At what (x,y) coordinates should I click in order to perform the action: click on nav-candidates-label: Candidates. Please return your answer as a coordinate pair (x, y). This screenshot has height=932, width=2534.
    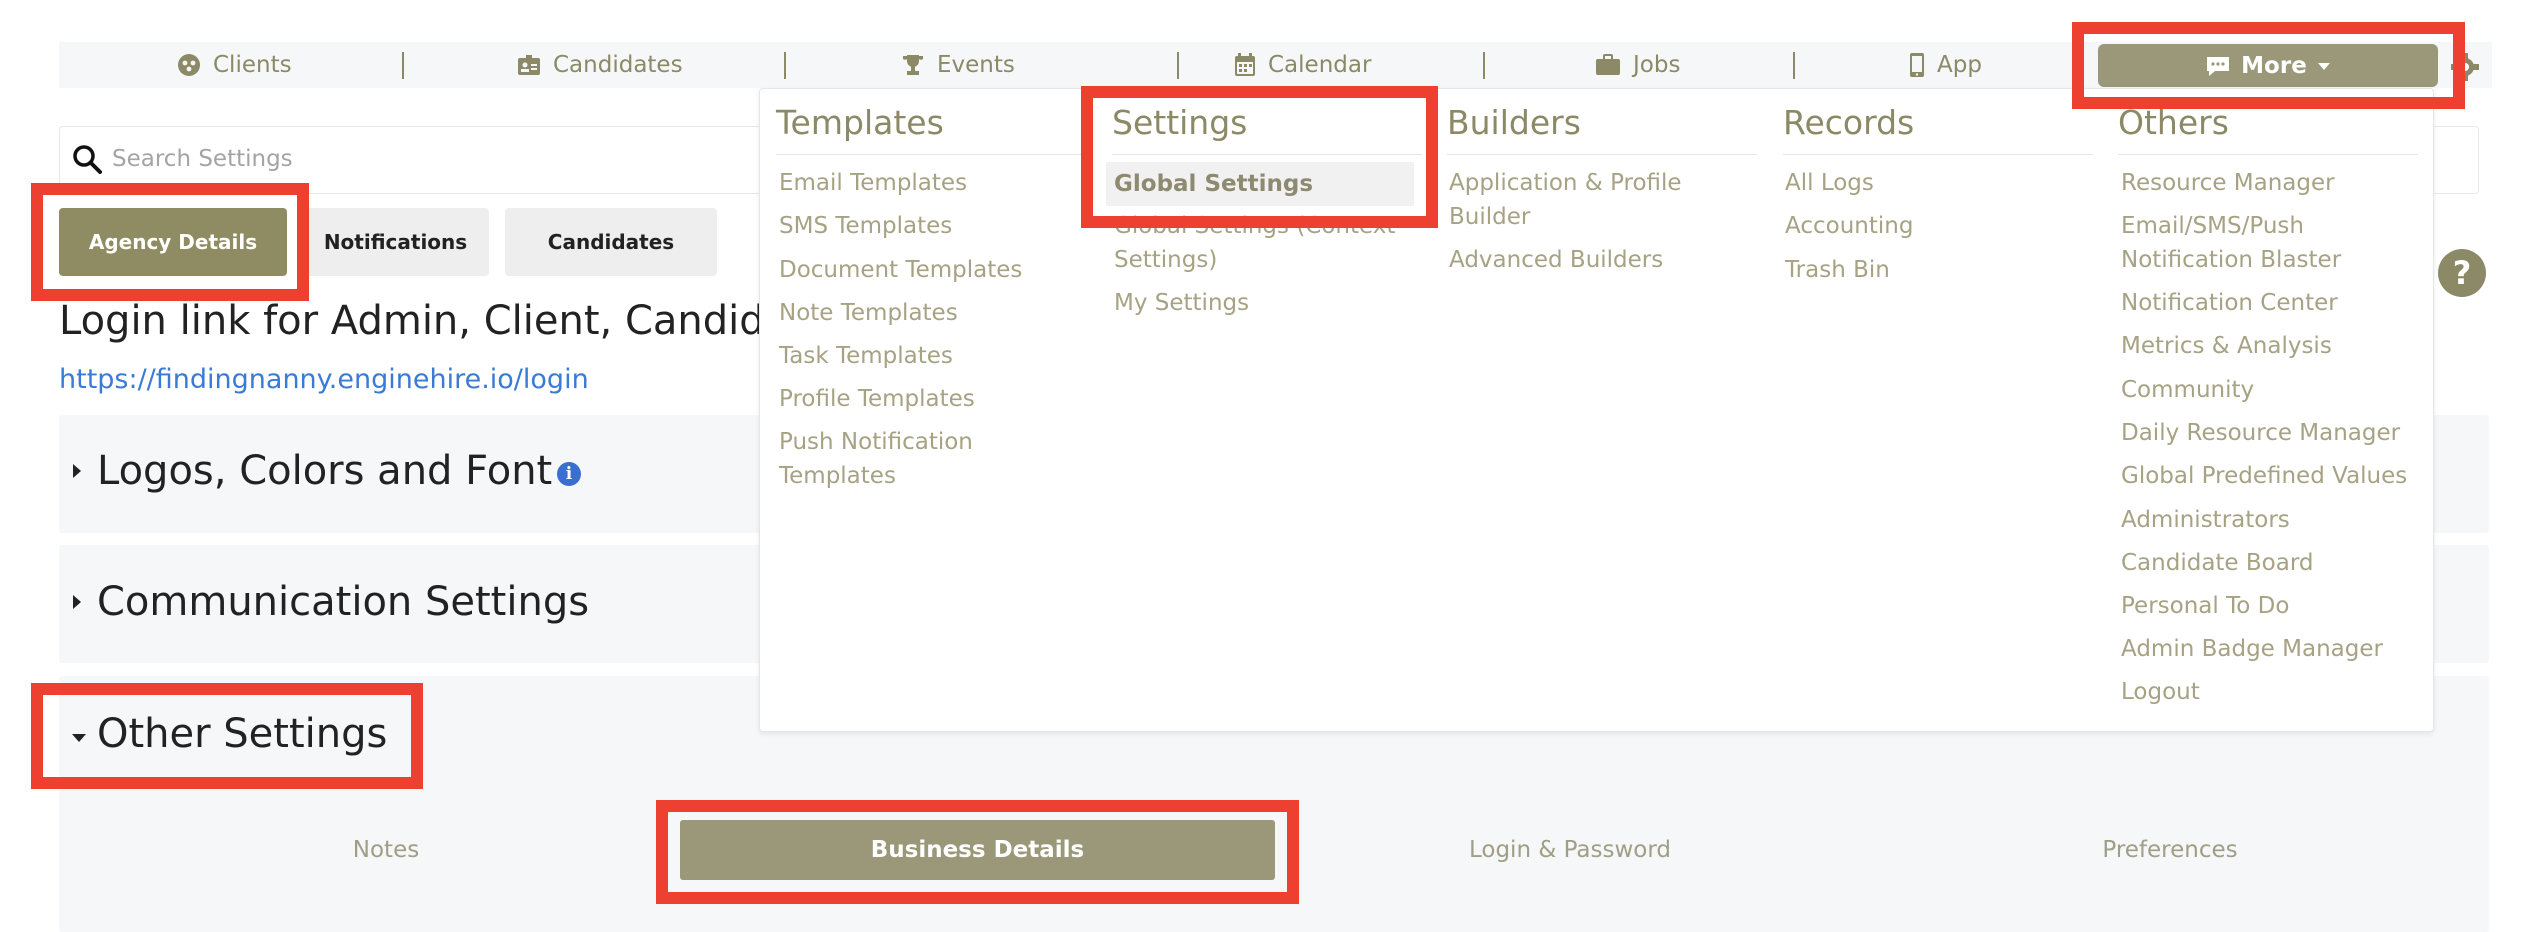
    Looking at the image, I should click on (618, 65).